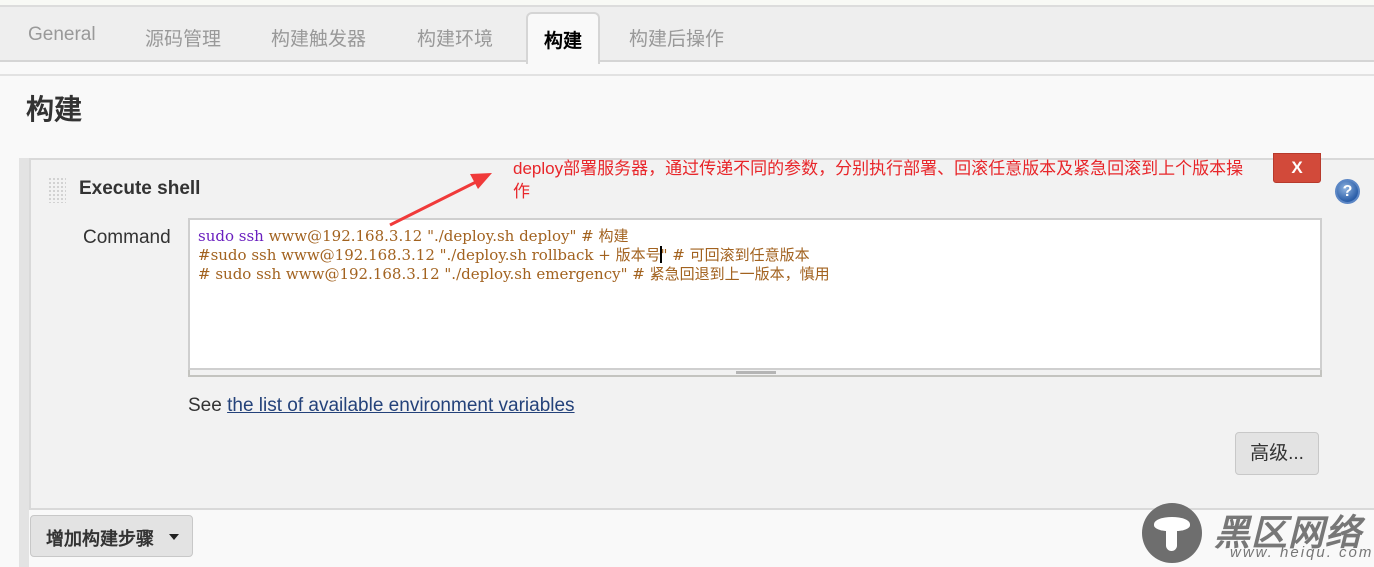 The image size is (1374, 567). Describe the element at coordinates (183, 37) in the screenshot. I see `tab-source-management: 源码管理` at that location.